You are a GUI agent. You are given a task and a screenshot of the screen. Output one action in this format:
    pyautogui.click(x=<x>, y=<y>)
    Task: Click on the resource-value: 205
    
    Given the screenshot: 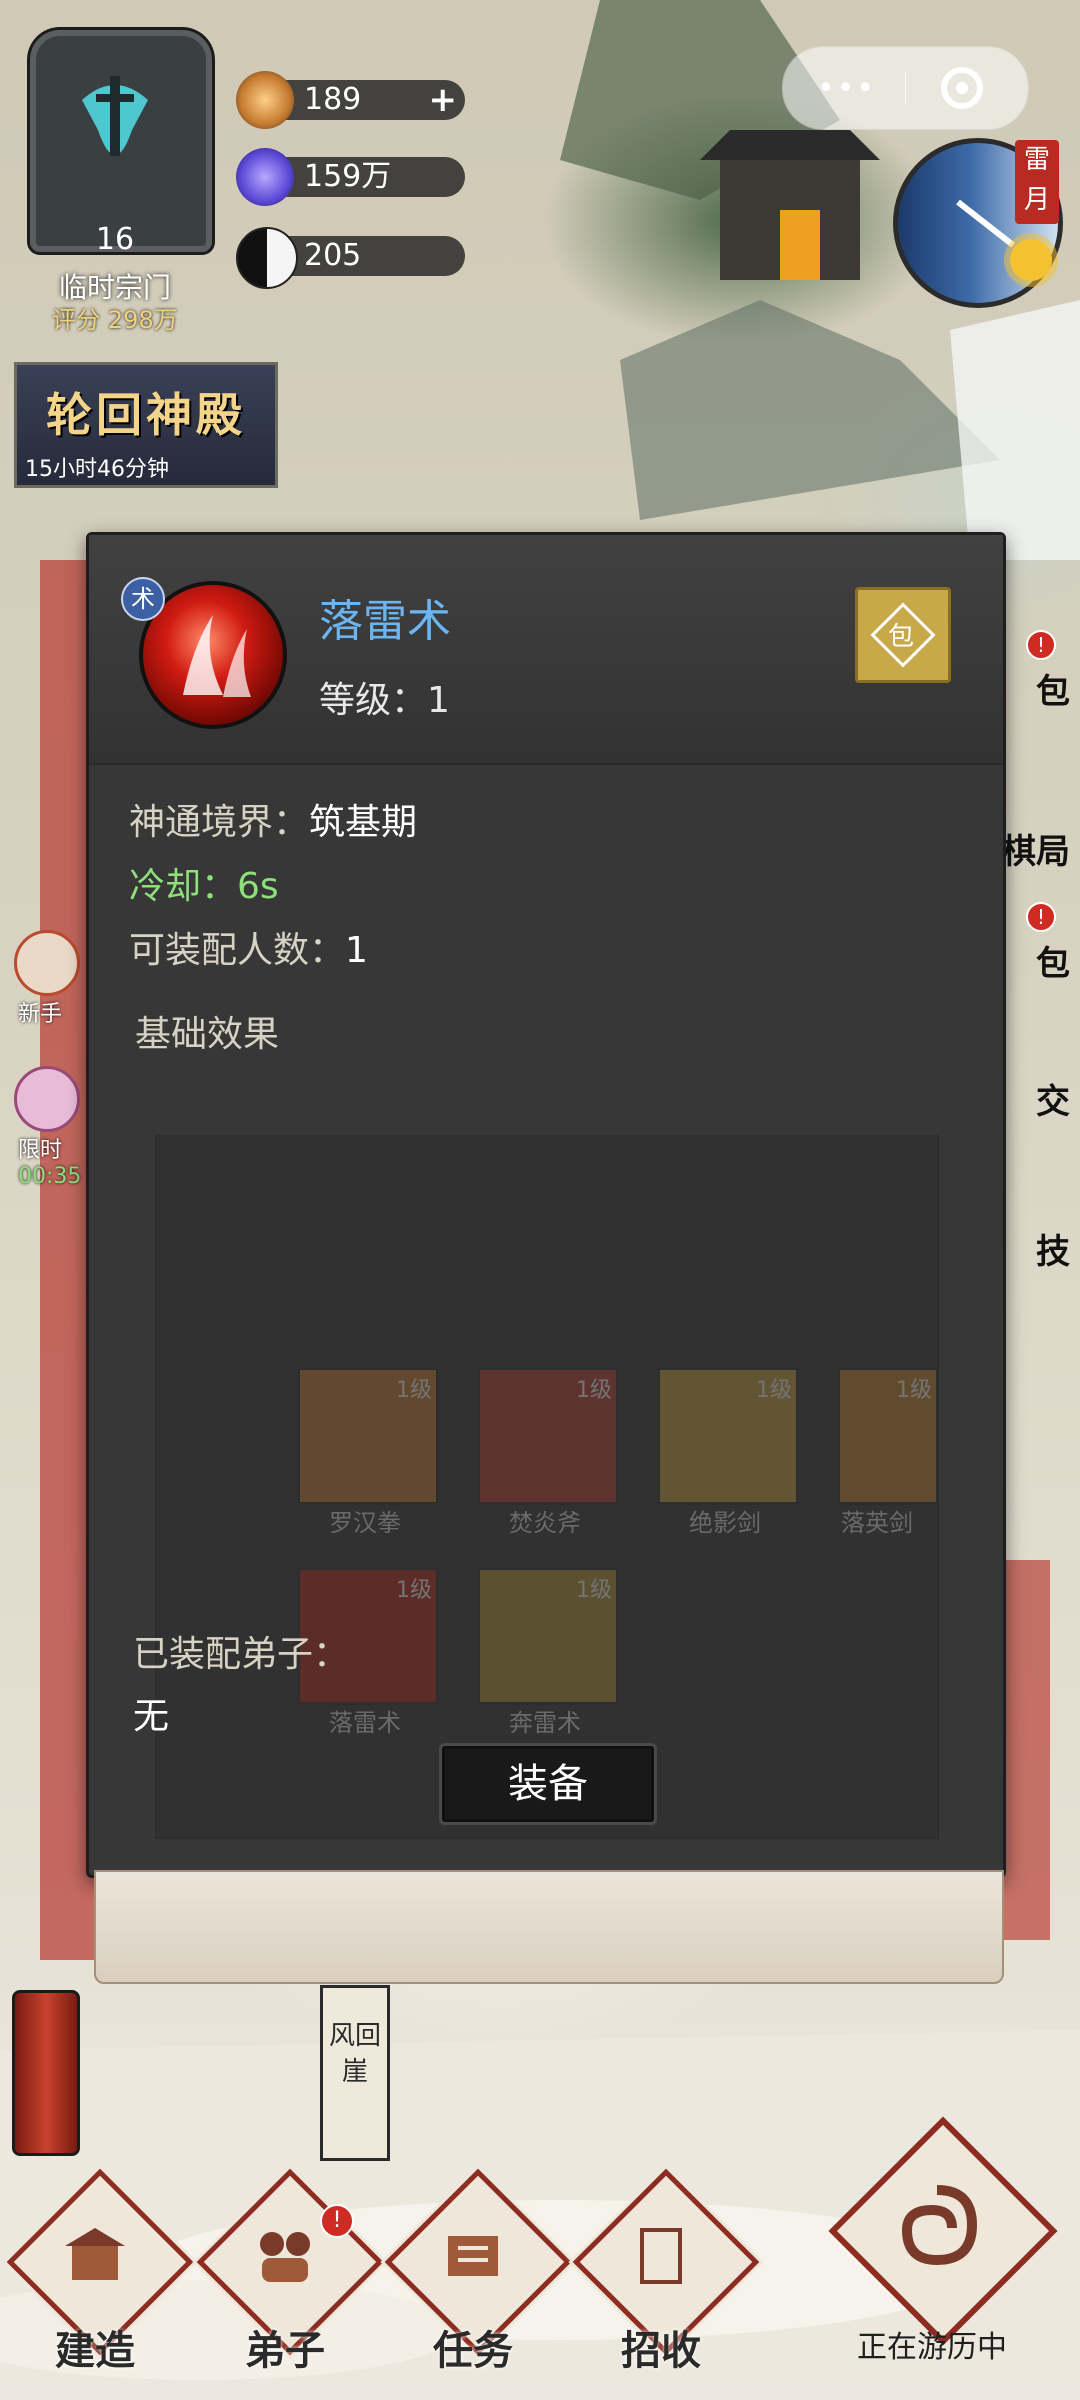 What is the action you would take?
    pyautogui.click(x=333, y=255)
    